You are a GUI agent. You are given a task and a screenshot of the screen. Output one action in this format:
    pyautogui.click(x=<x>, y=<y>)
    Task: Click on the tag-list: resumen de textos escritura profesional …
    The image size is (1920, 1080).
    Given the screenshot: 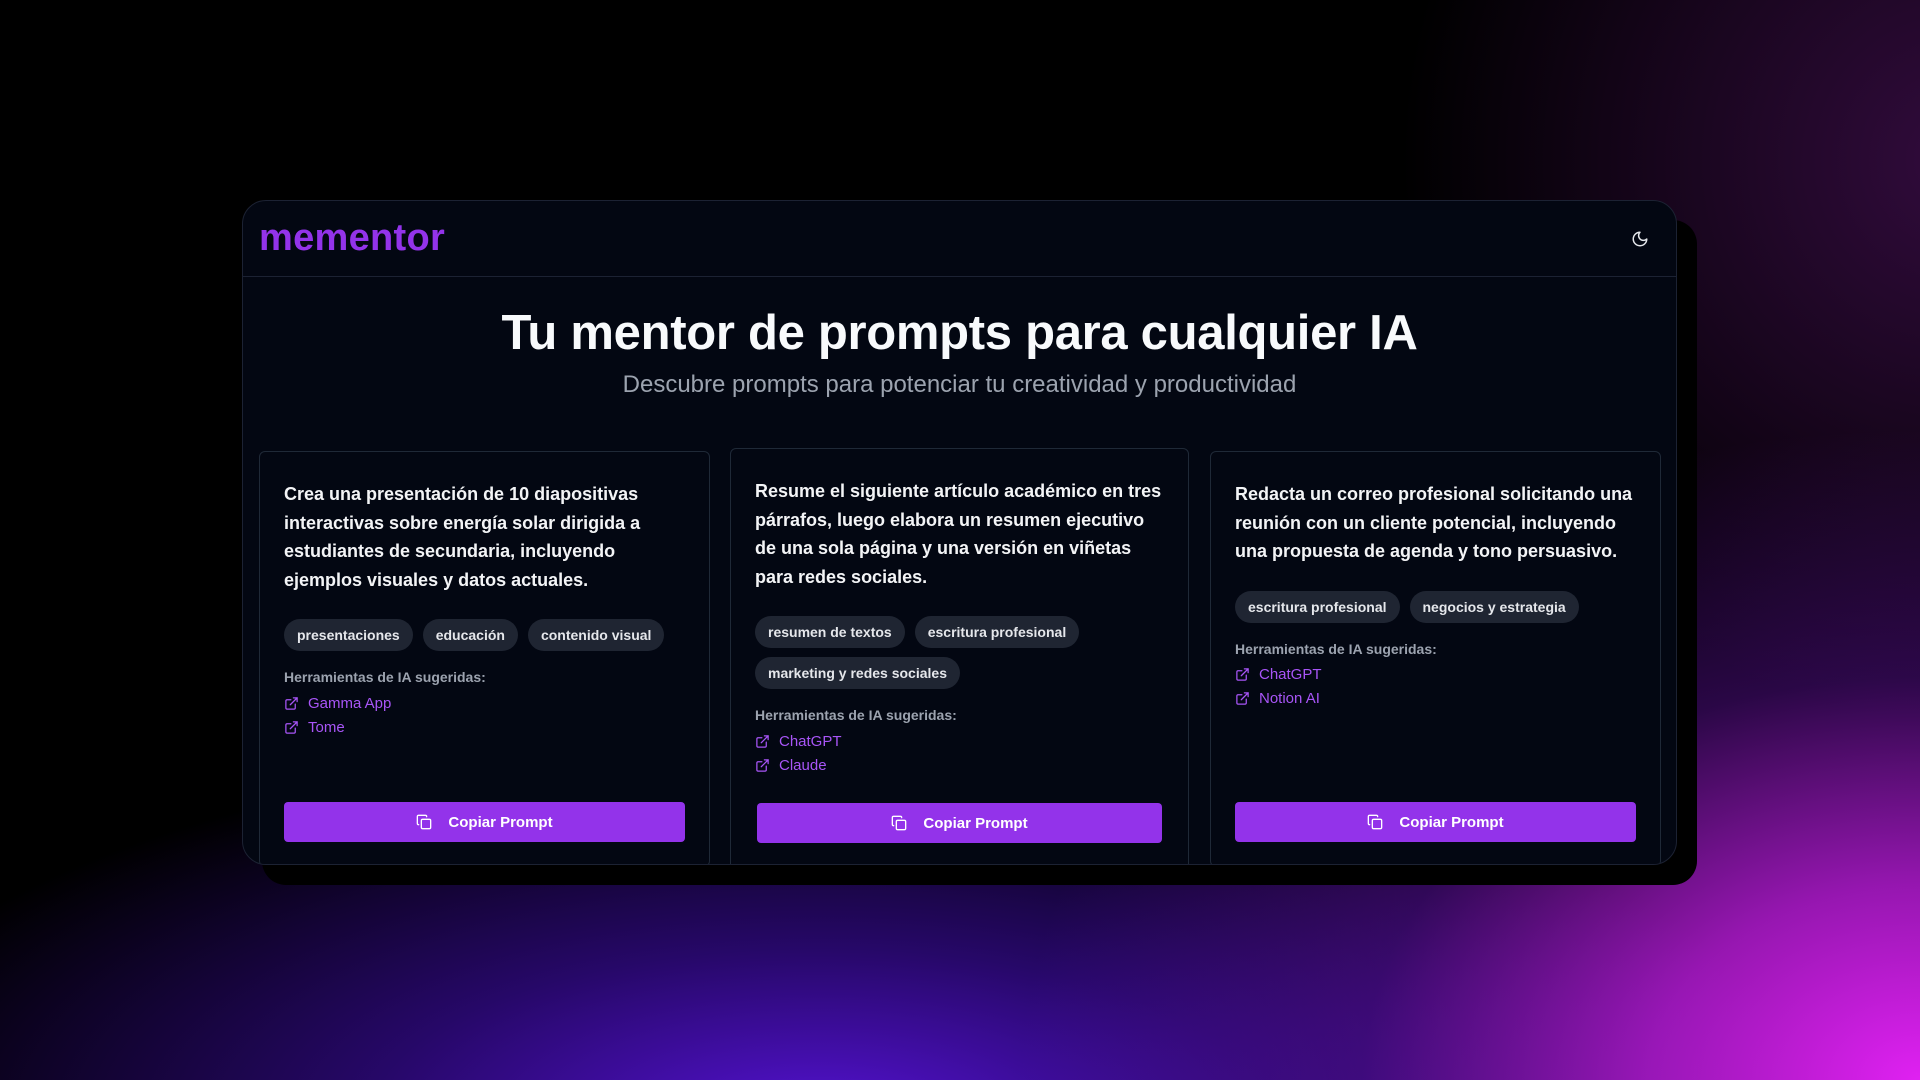 What is the action you would take?
    pyautogui.click(x=959, y=652)
    